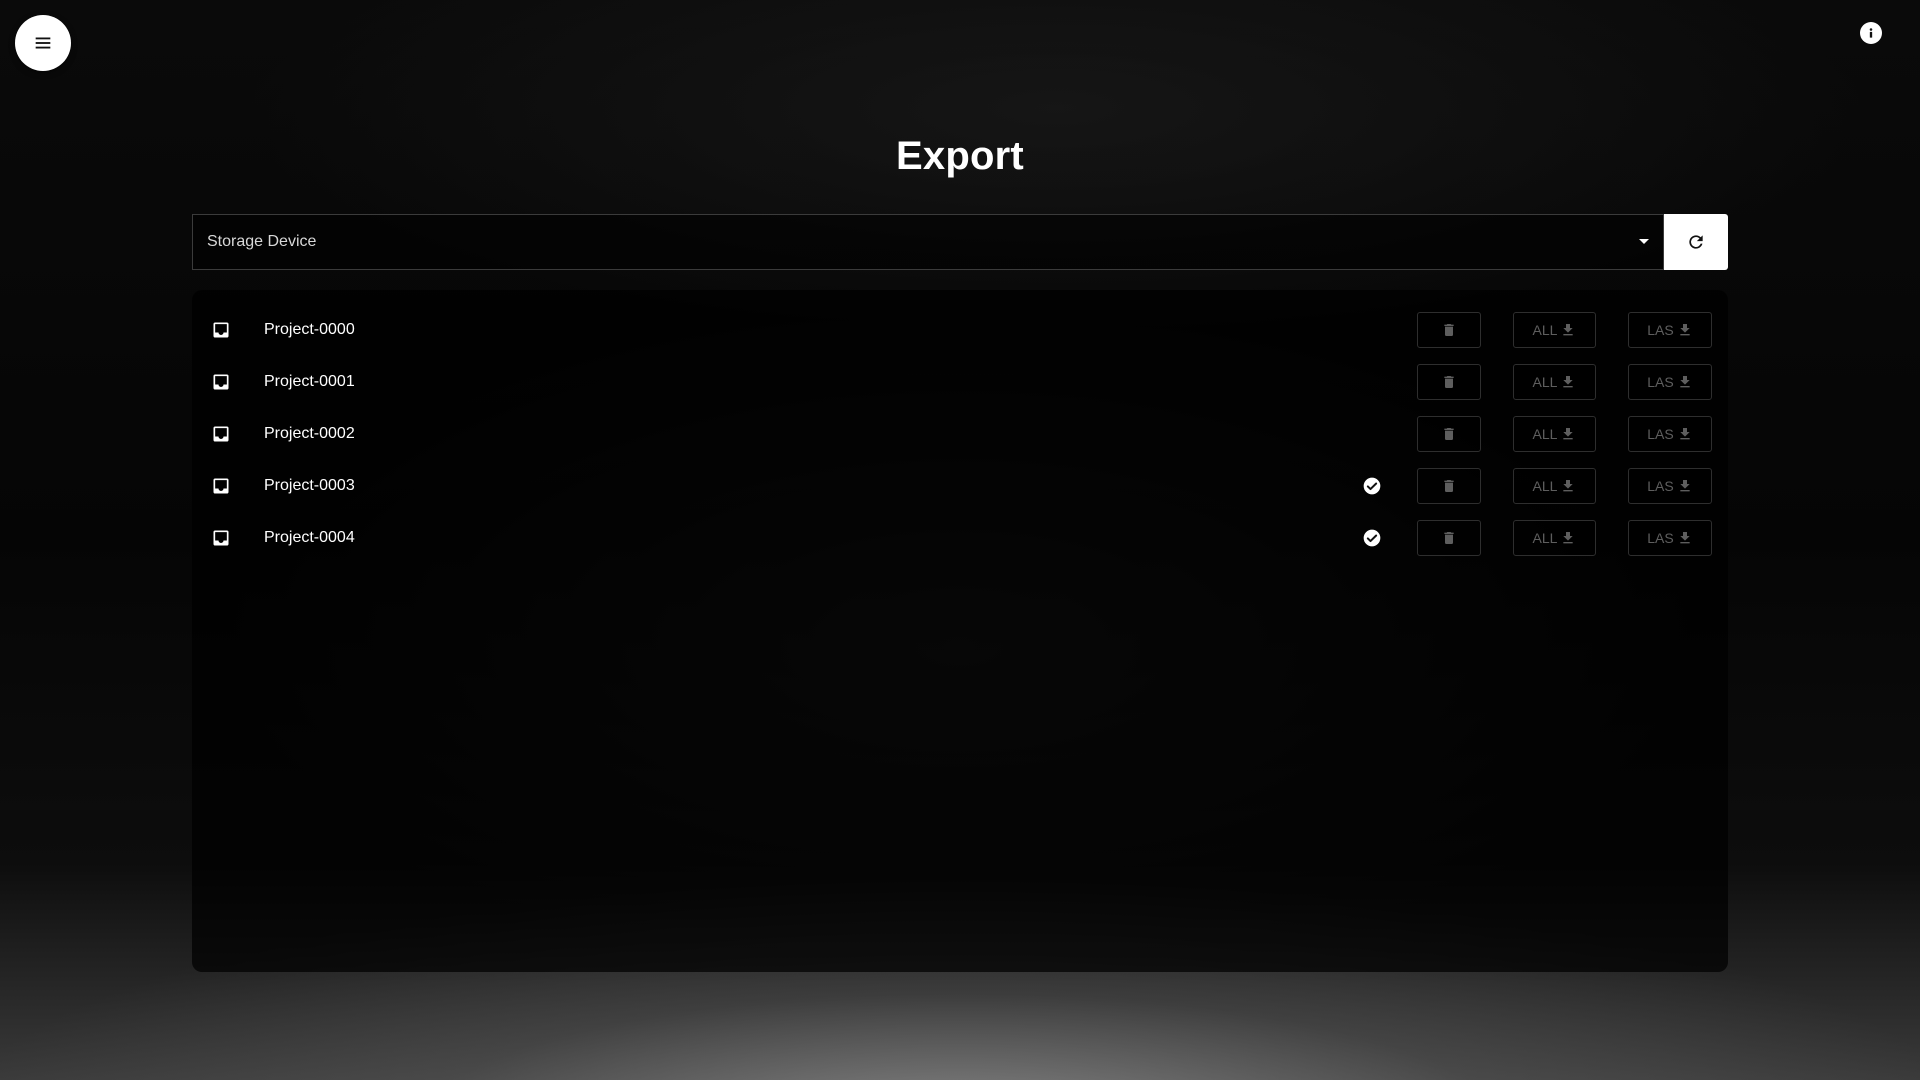 The height and width of the screenshot is (1080, 1920). What do you see at coordinates (928, 242) in the screenshot?
I see `storage-device-select: Storage Device` at bounding box center [928, 242].